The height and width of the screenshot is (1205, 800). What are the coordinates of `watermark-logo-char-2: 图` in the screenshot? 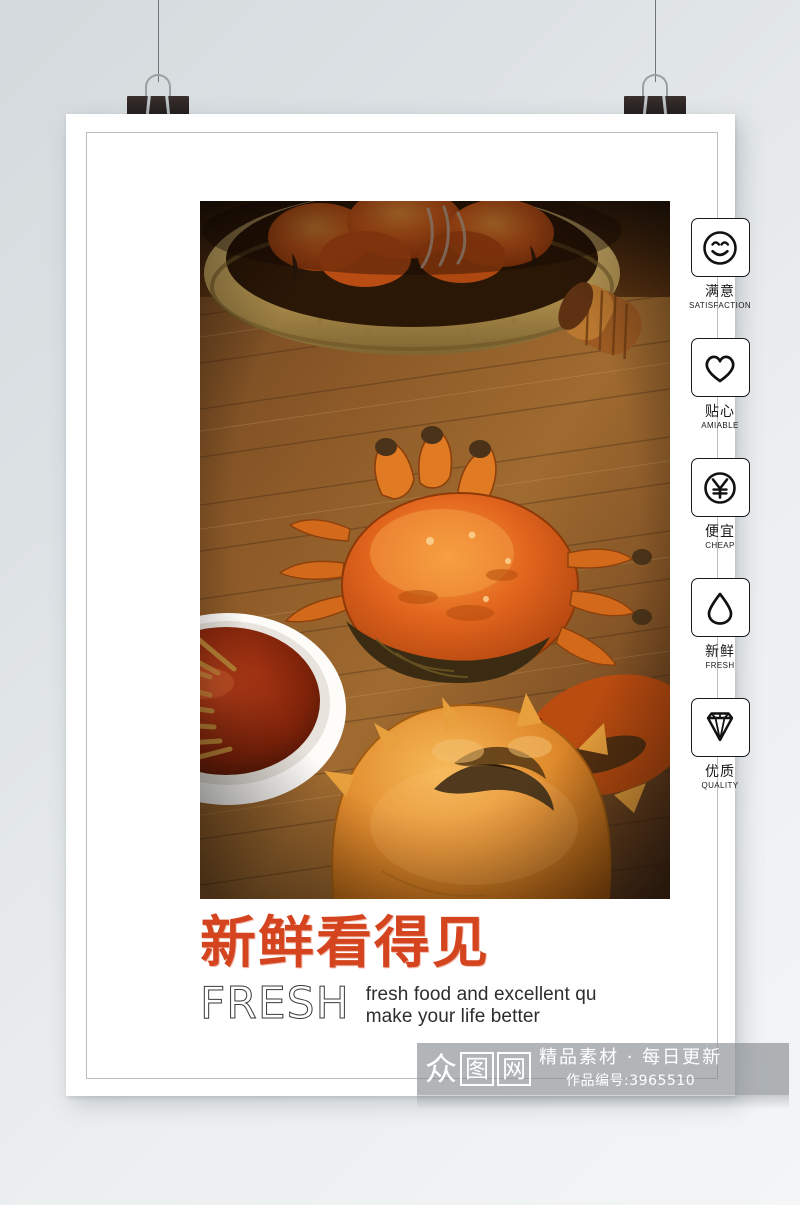 It's located at (477, 1069).